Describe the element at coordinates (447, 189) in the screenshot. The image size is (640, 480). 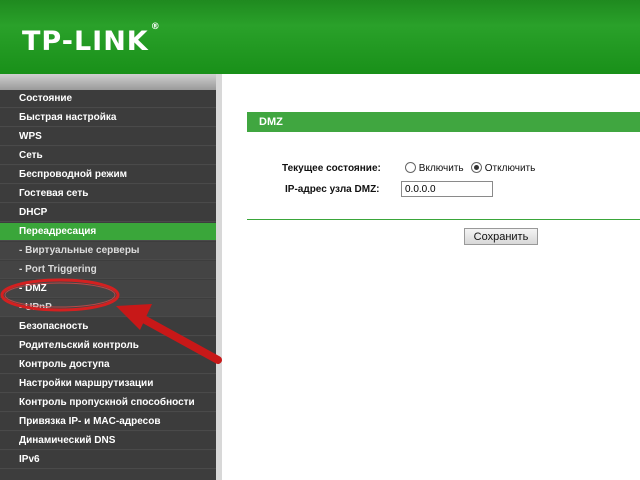
I see `dmz-ip-input: 0.0.0.0` at that location.